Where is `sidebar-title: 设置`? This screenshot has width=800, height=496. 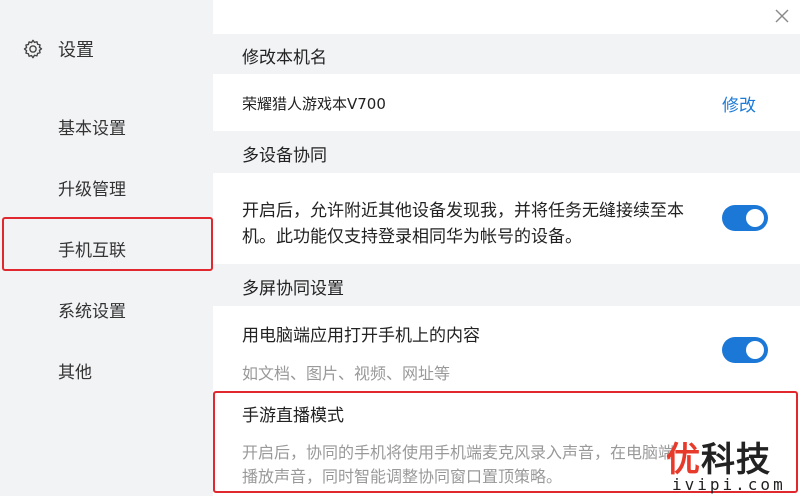 sidebar-title: 设置 is located at coordinates (76, 50).